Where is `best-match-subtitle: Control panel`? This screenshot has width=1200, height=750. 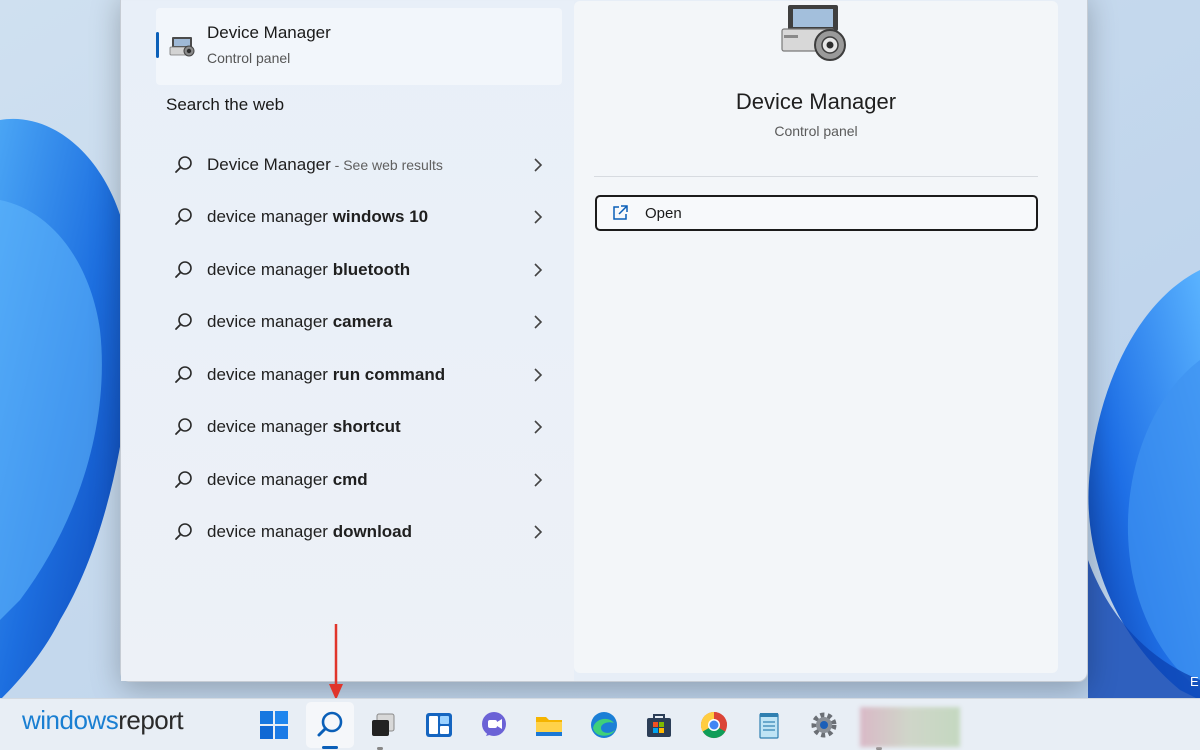 best-match-subtitle: Control panel is located at coordinates (248, 58).